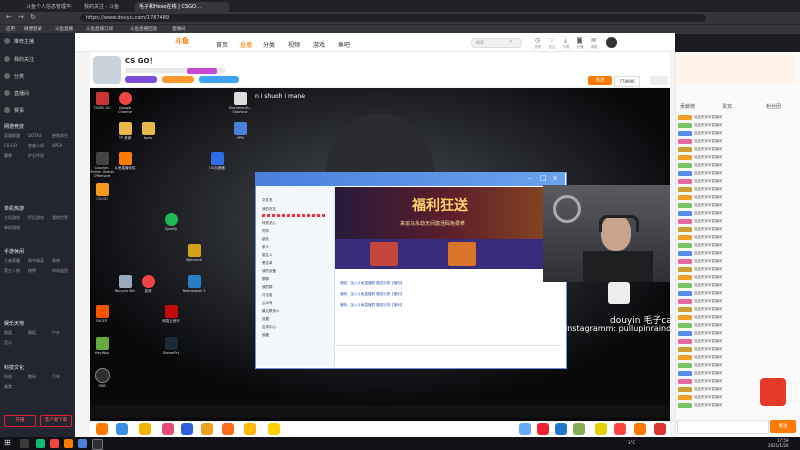  Describe the element at coordinates (102, 378) in the screenshot. I see `obs-icon: OBS` at that location.